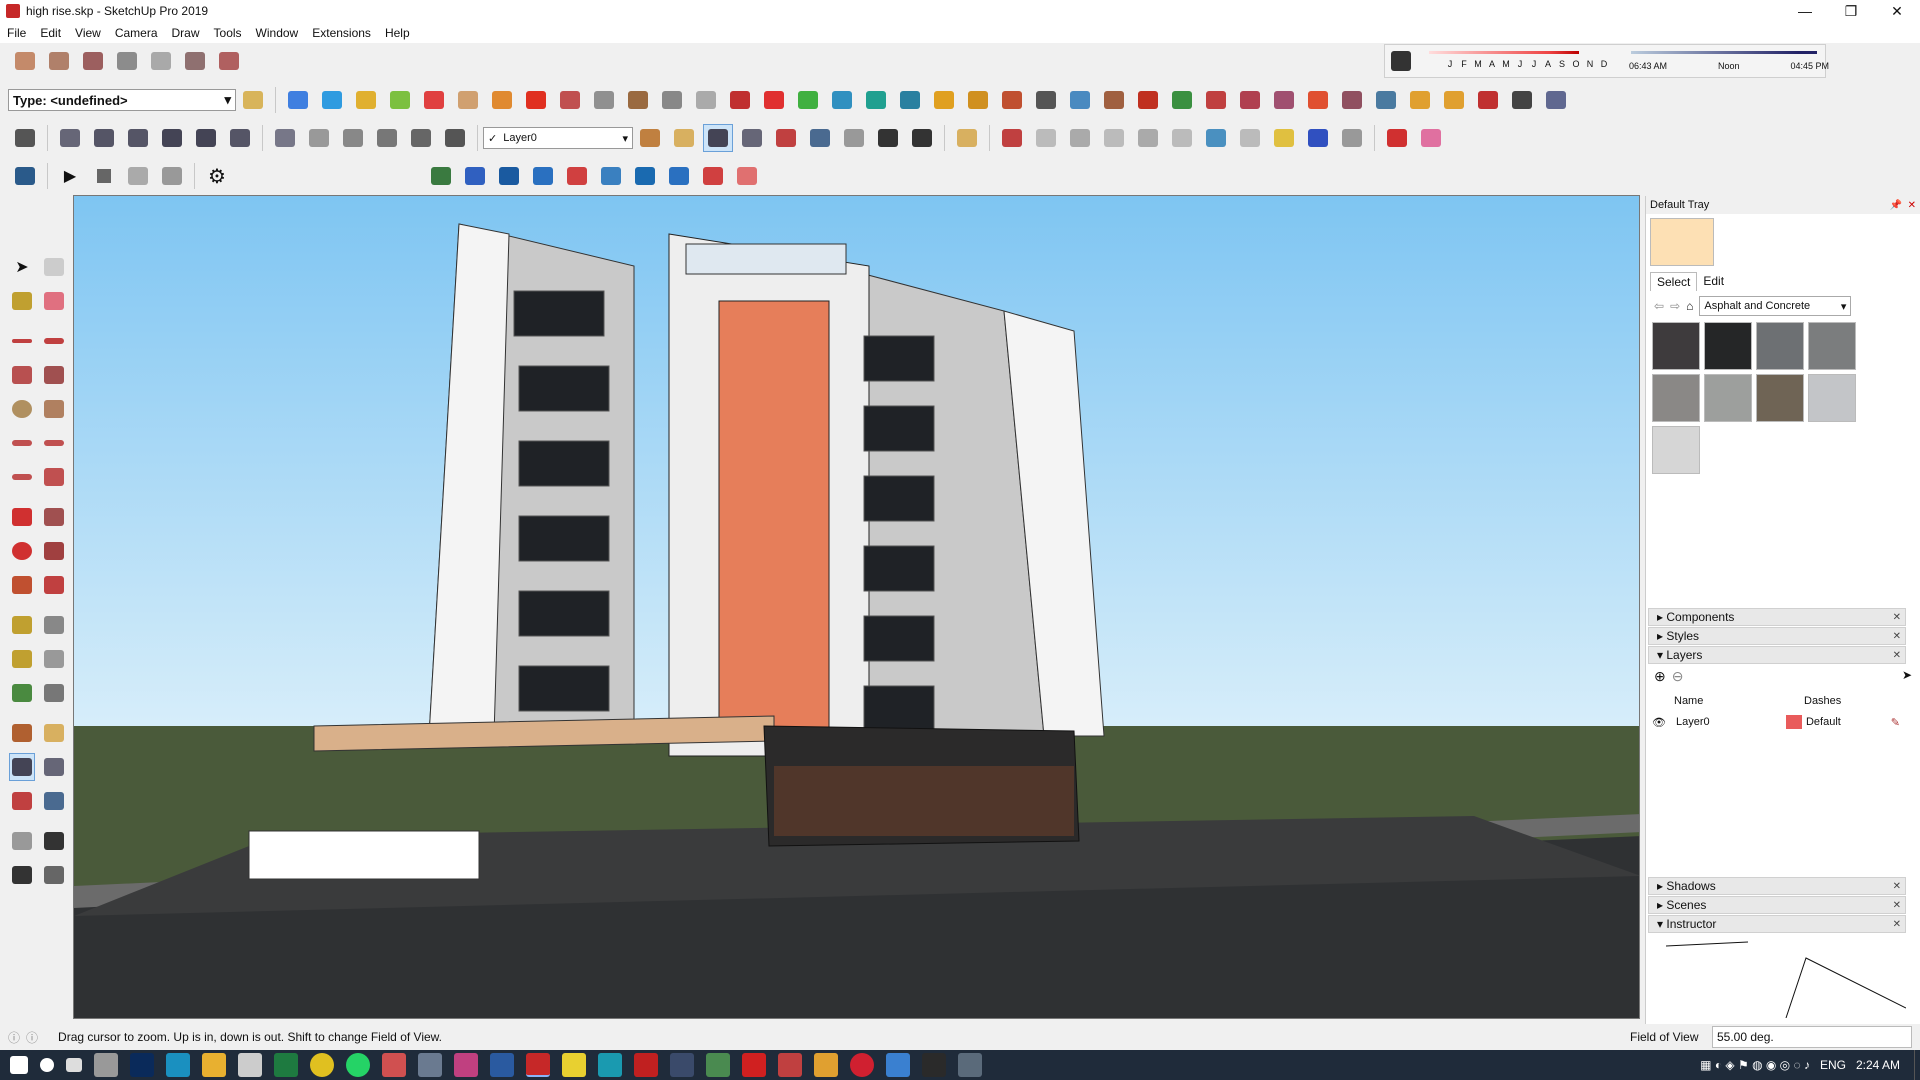  Describe the element at coordinates (195, 61) in the screenshot. I see `add-detail-button` at that location.